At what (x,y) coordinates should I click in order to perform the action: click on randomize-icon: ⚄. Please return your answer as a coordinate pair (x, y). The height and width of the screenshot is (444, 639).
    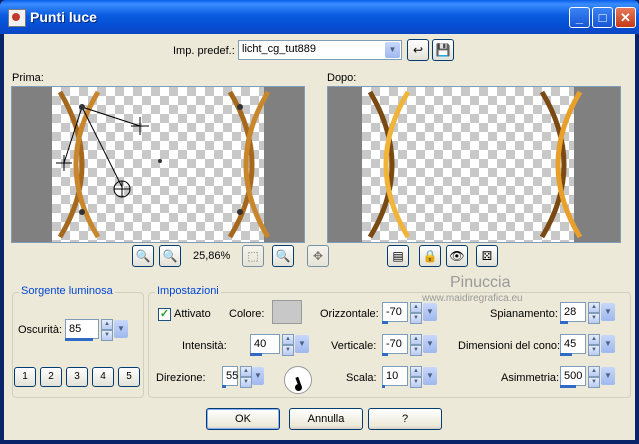
    Looking at the image, I should click on (487, 256).